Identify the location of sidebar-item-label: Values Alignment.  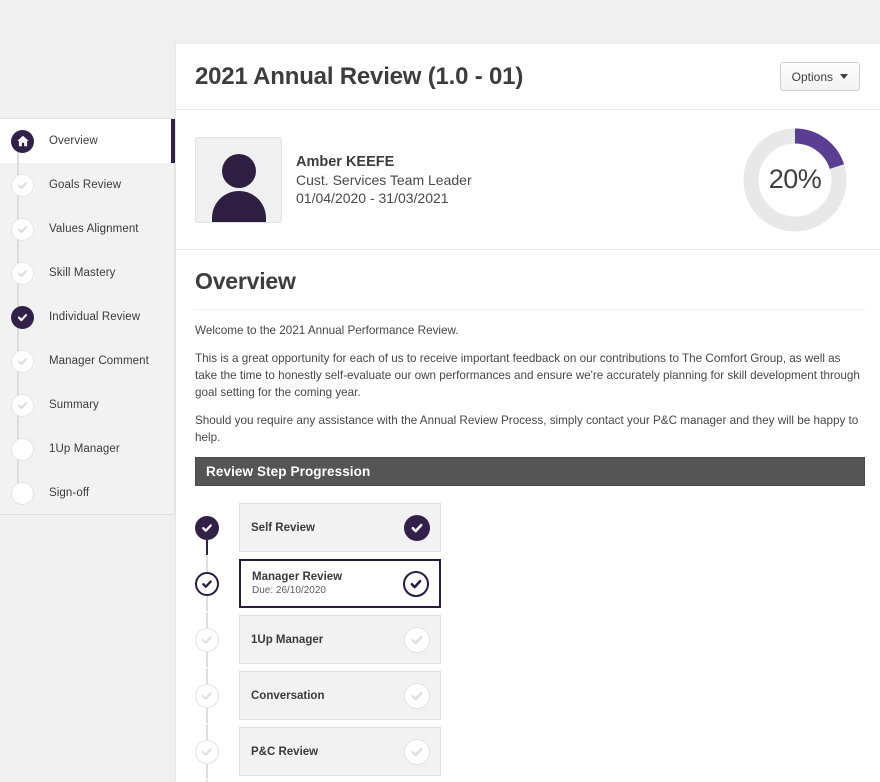
(94, 229).